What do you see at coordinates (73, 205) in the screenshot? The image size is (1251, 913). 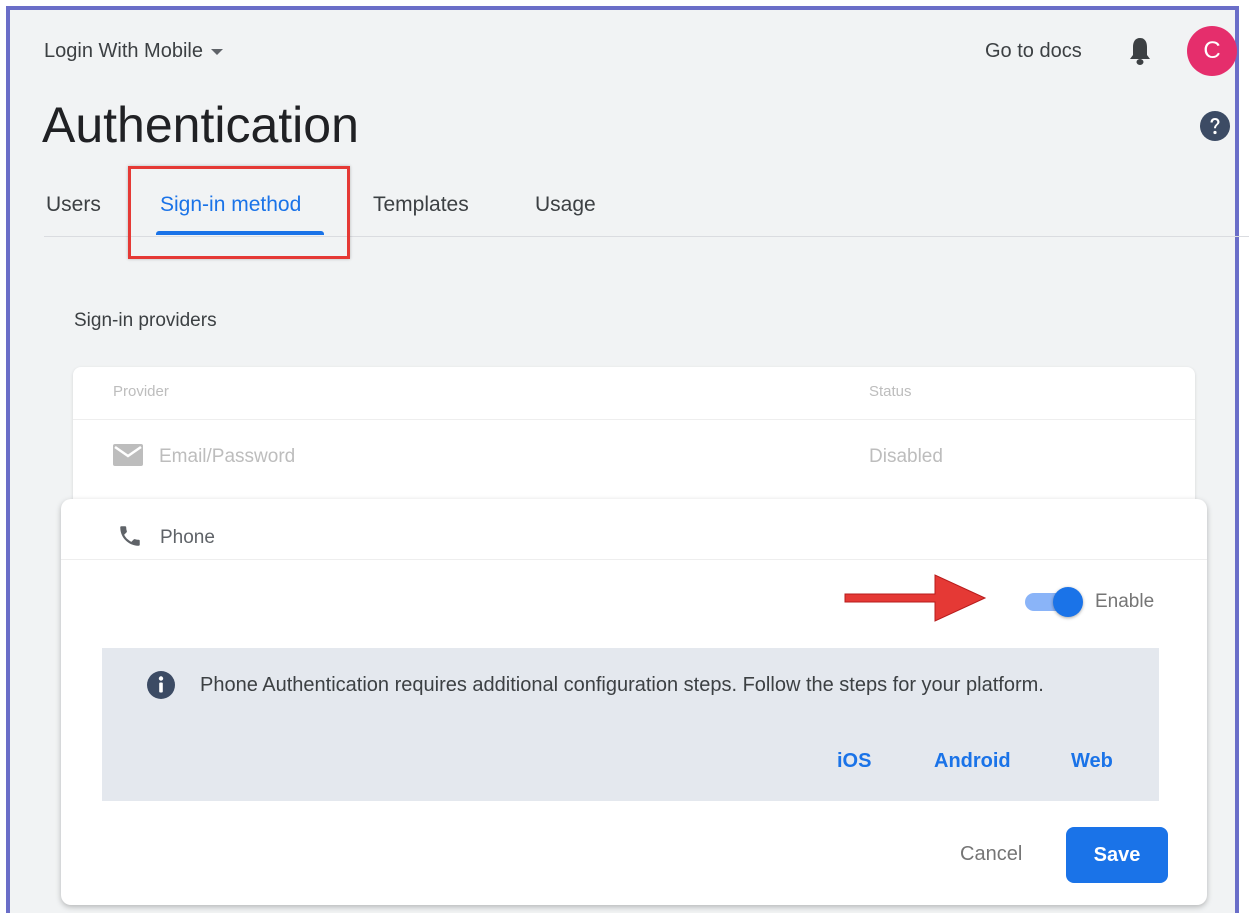 I see `tab-users: Users` at bounding box center [73, 205].